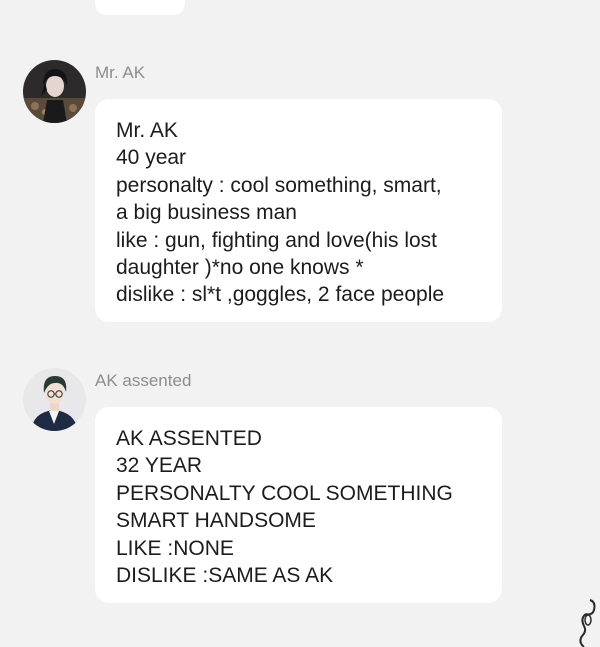 Image resolution: width=600 pixels, height=647 pixels. What do you see at coordinates (147, 130) in the screenshot?
I see `message-line: Mr. AK` at bounding box center [147, 130].